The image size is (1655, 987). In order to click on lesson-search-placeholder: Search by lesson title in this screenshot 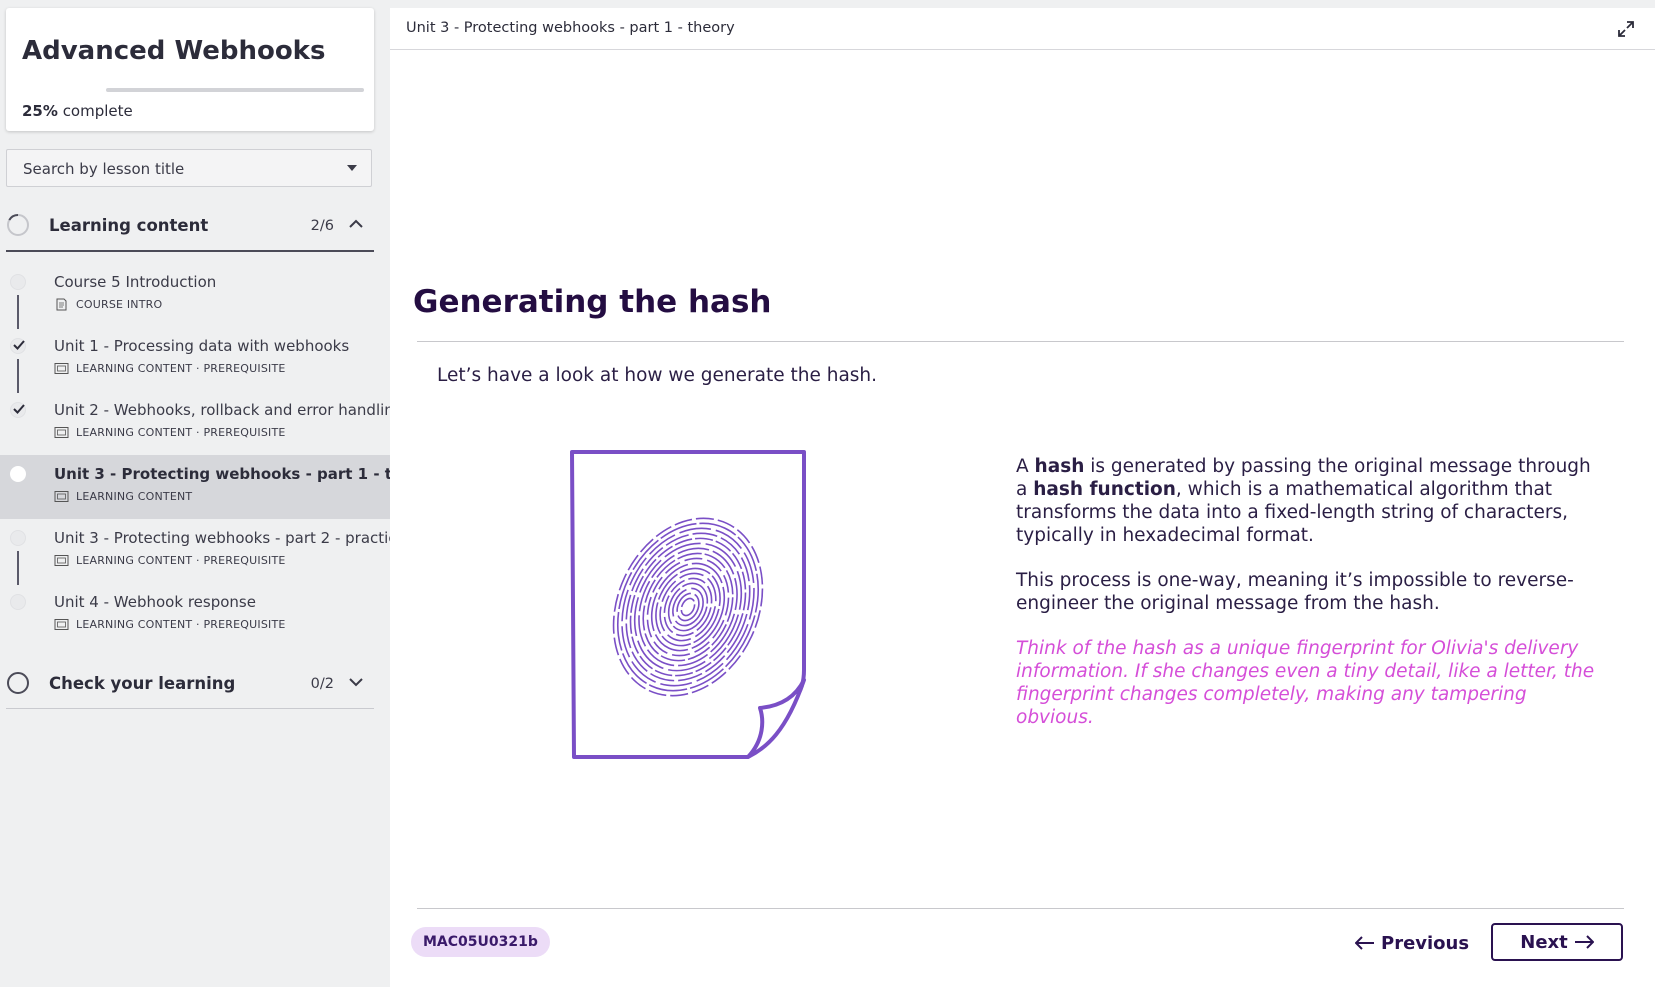, I will do `click(104, 169)`.